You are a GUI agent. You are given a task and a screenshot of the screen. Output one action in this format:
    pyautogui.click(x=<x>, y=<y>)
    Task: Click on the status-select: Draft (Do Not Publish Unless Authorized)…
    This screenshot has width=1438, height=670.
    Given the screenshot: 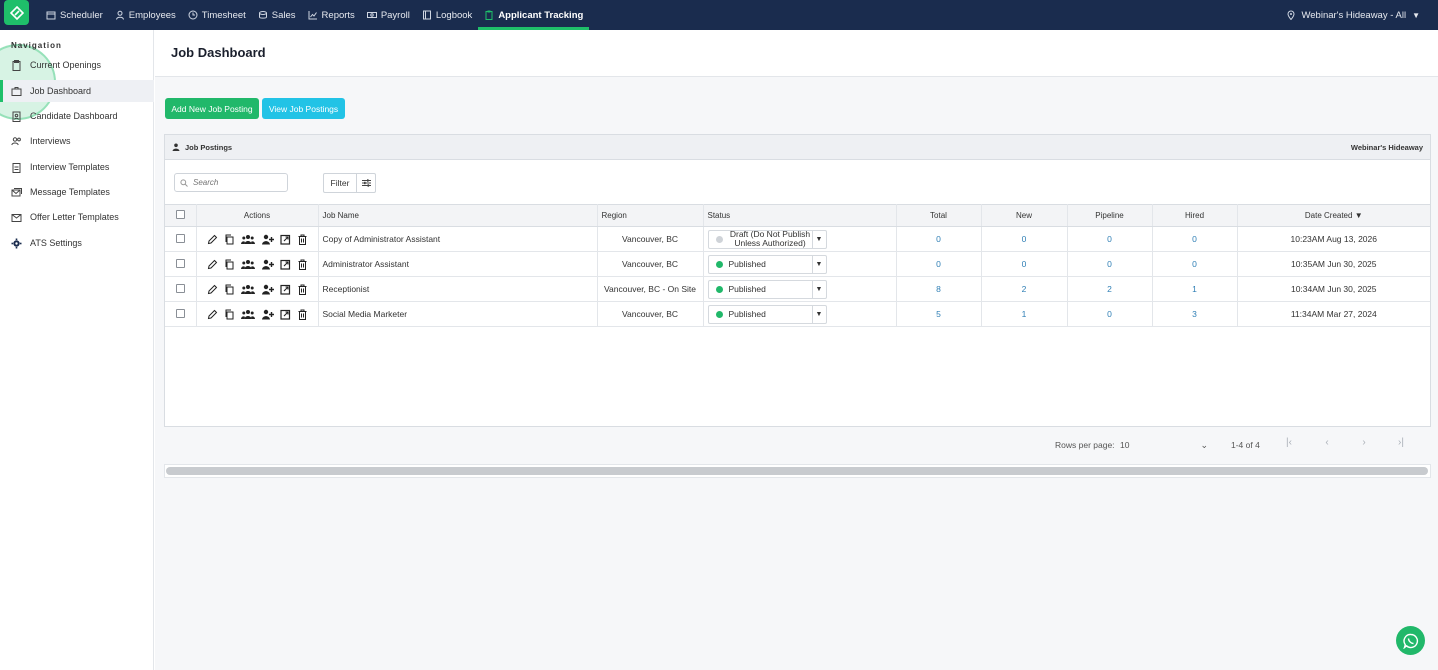 What is the action you would take?
    pyautogui.click(x=767, y=239)
    